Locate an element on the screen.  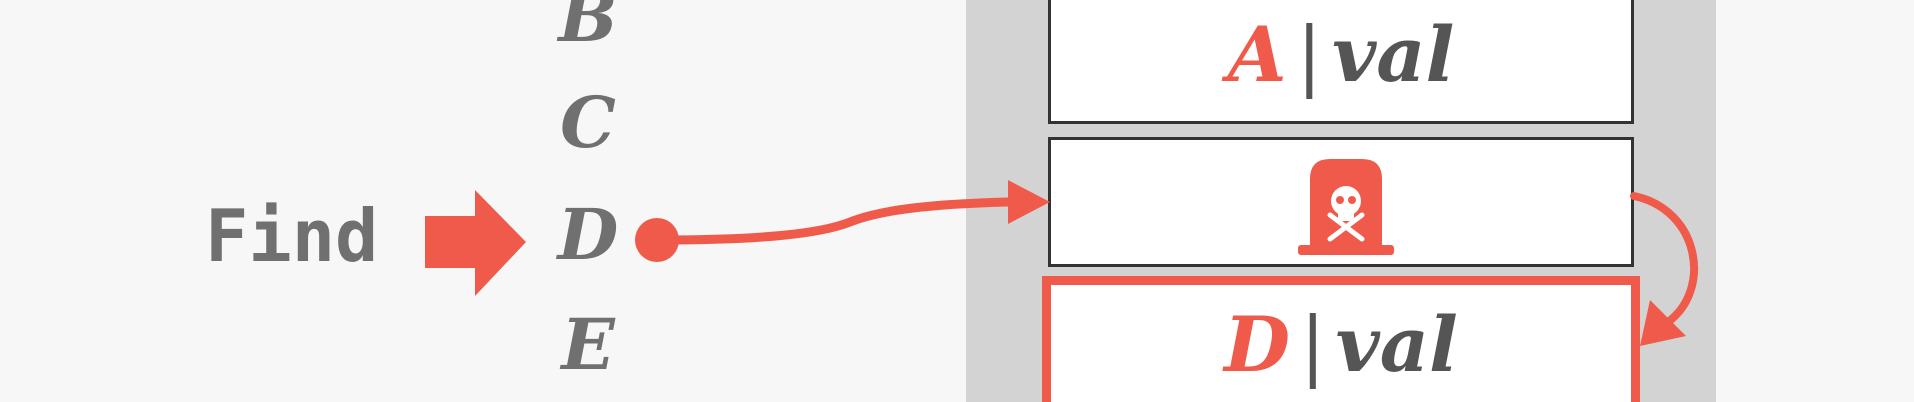
next-arrow is located at coordinates (1664, 259).